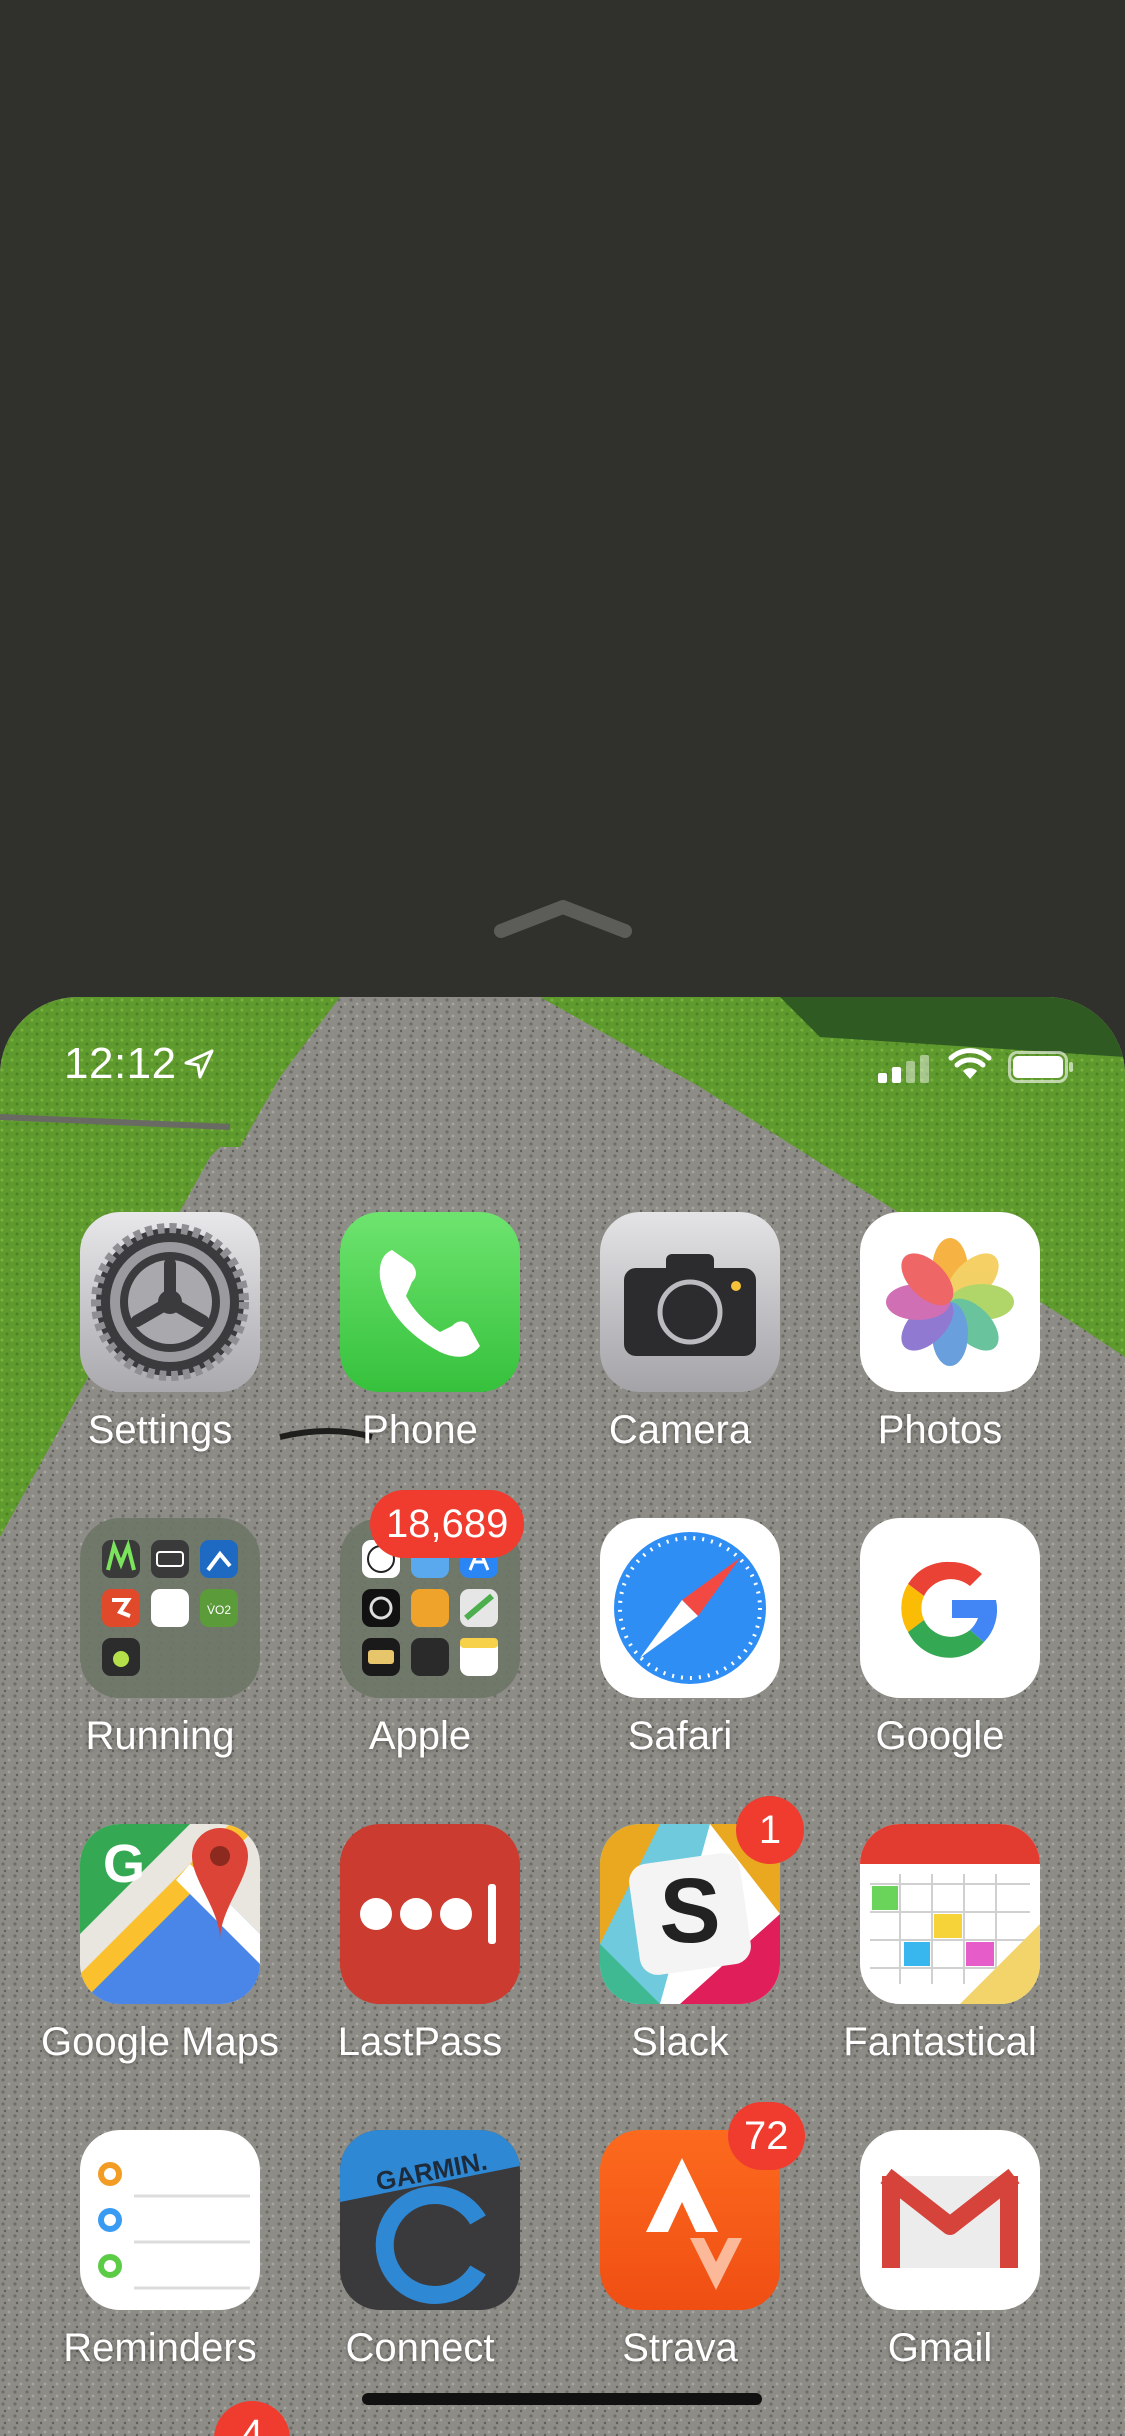 The height and width of the screenshot is (2436, 1125). I want to click on app-label: Strava, so click(680, 2348).